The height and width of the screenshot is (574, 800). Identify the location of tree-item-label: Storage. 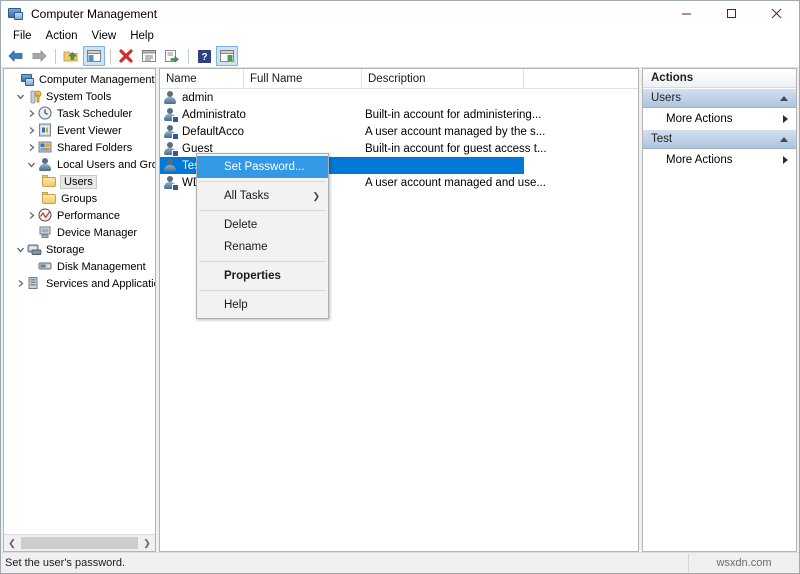
(65, 249).